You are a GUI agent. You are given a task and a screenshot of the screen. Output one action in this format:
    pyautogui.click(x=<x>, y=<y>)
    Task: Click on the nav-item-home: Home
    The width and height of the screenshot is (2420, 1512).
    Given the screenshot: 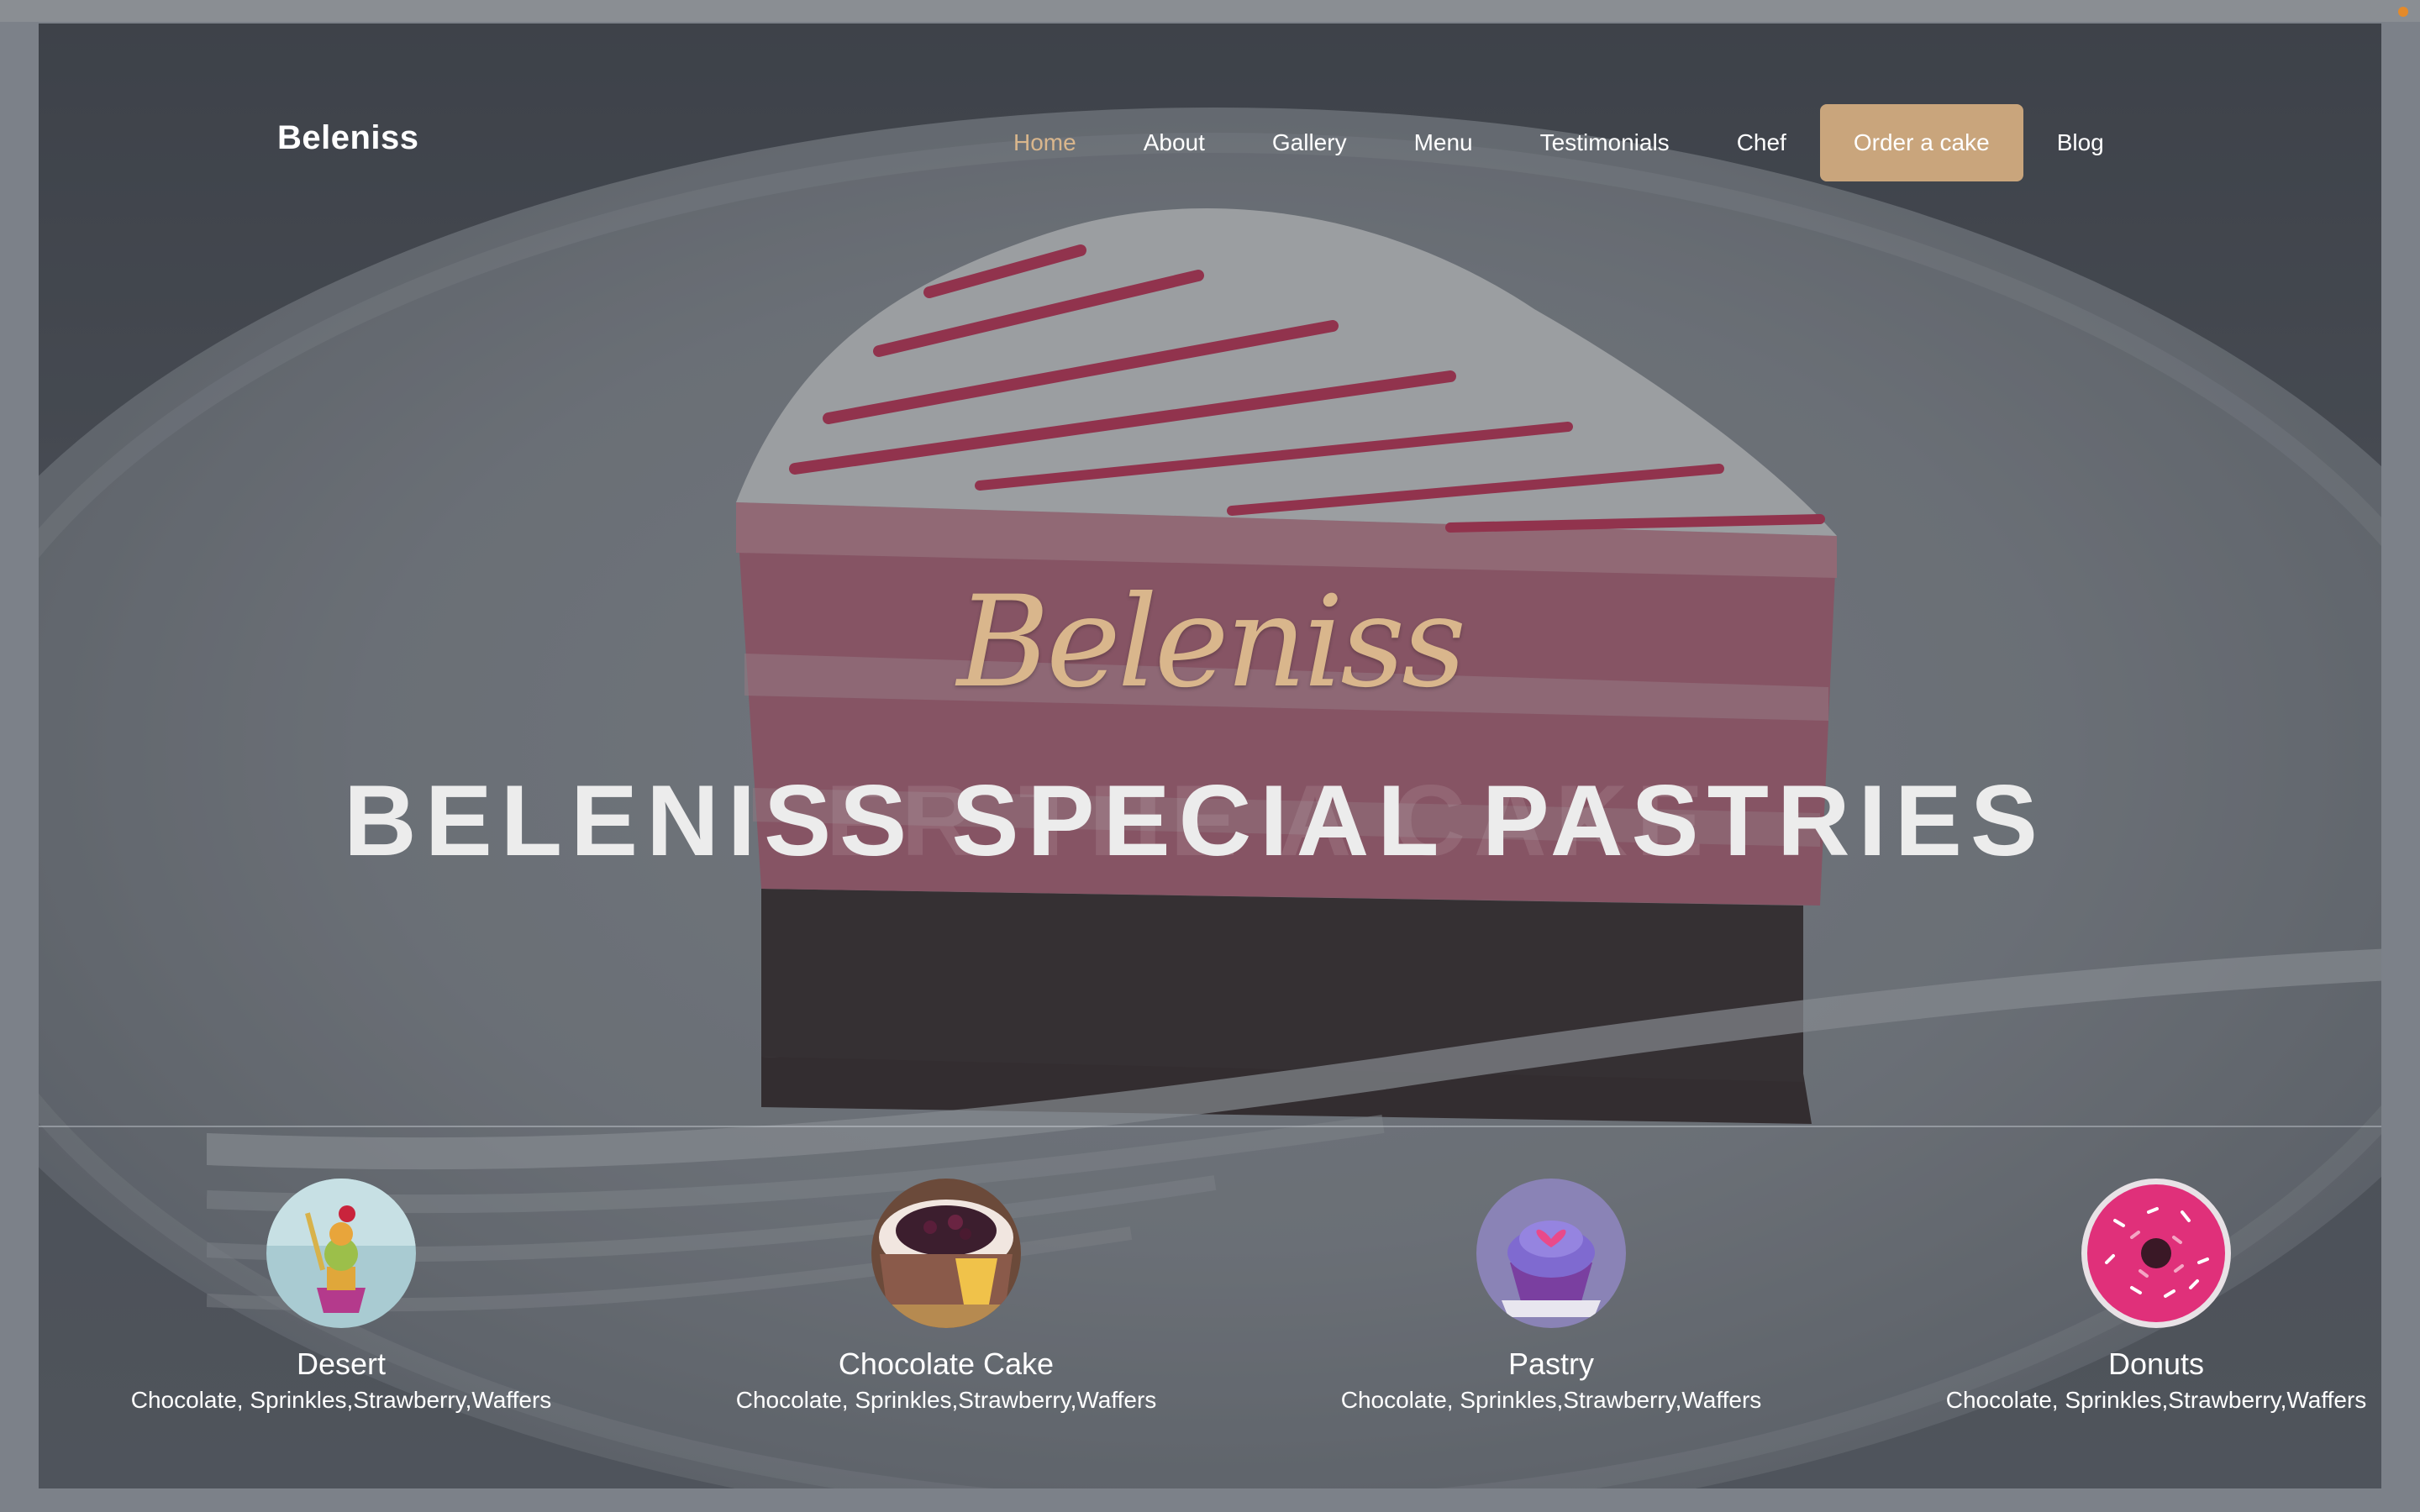 What is the action you would take?
    pyautogui.click(x=1045, y=142)
    